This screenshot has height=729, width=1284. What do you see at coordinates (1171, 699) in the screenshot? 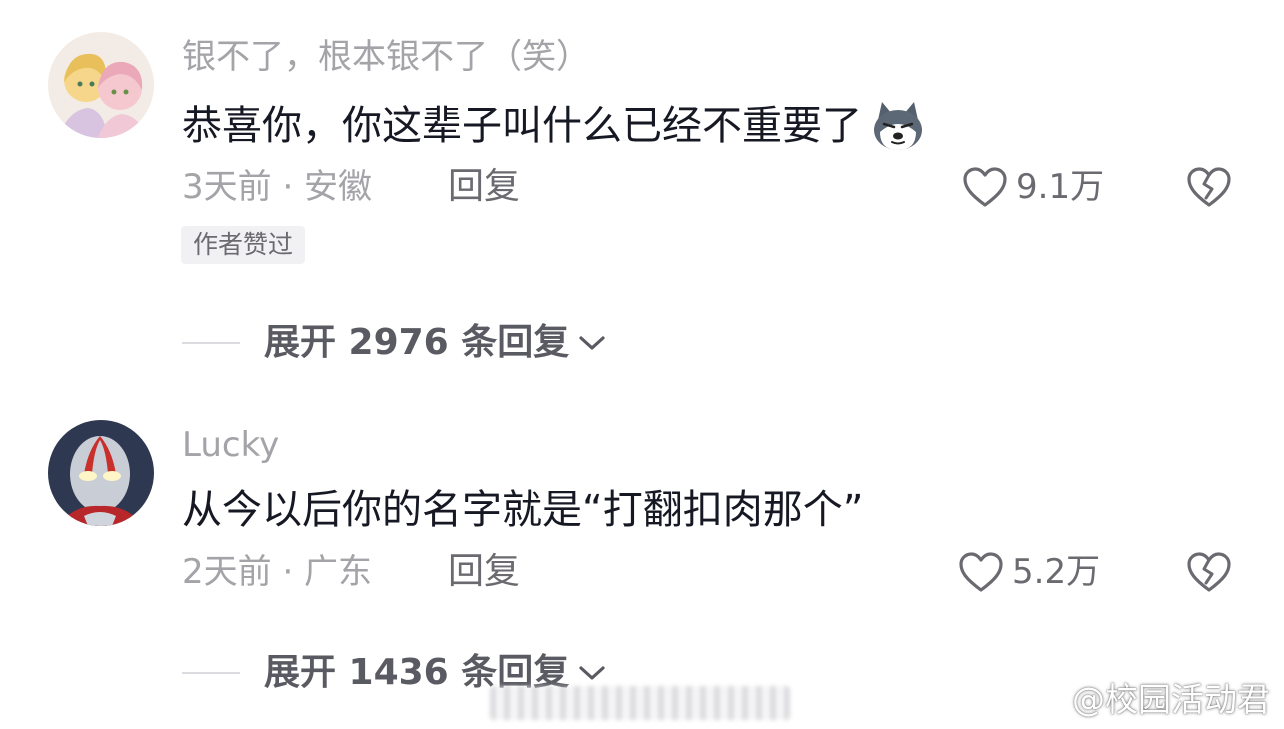
I see `watermark-text: @校园活动君` at bounding box center [1171, 699].